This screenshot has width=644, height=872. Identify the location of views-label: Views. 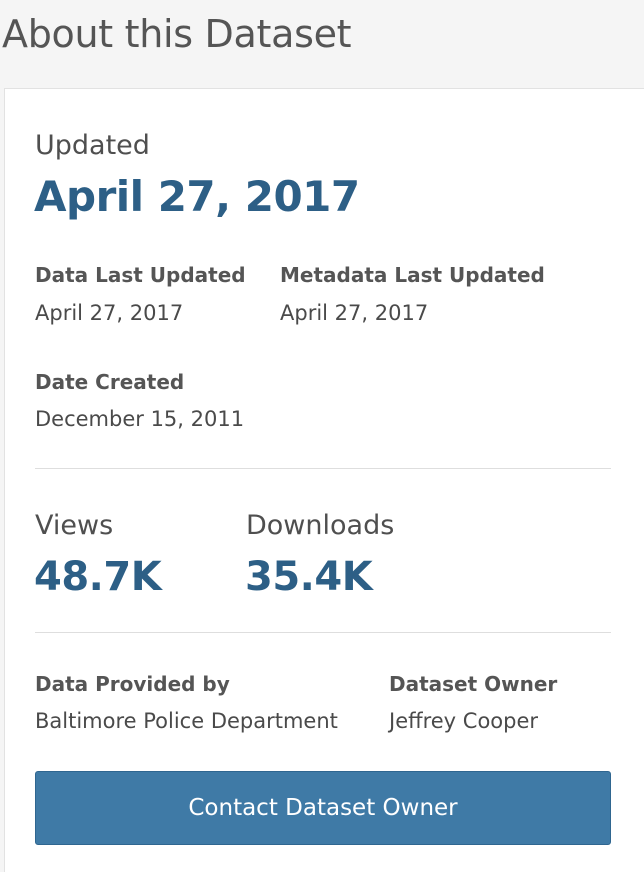
(74, 525).